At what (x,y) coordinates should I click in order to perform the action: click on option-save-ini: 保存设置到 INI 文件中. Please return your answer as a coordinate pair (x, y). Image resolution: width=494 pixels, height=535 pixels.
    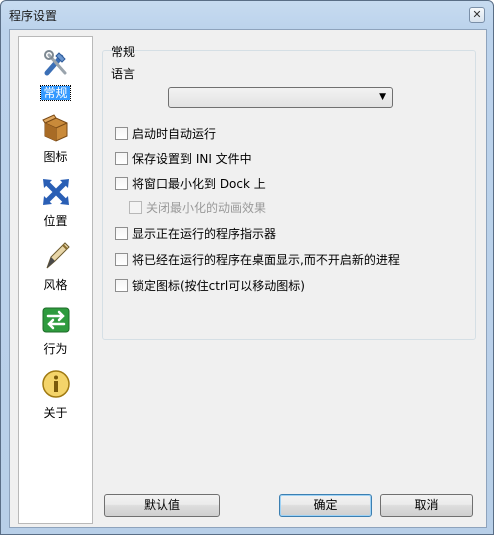
    Looking at the image, I should click on (183, 158).